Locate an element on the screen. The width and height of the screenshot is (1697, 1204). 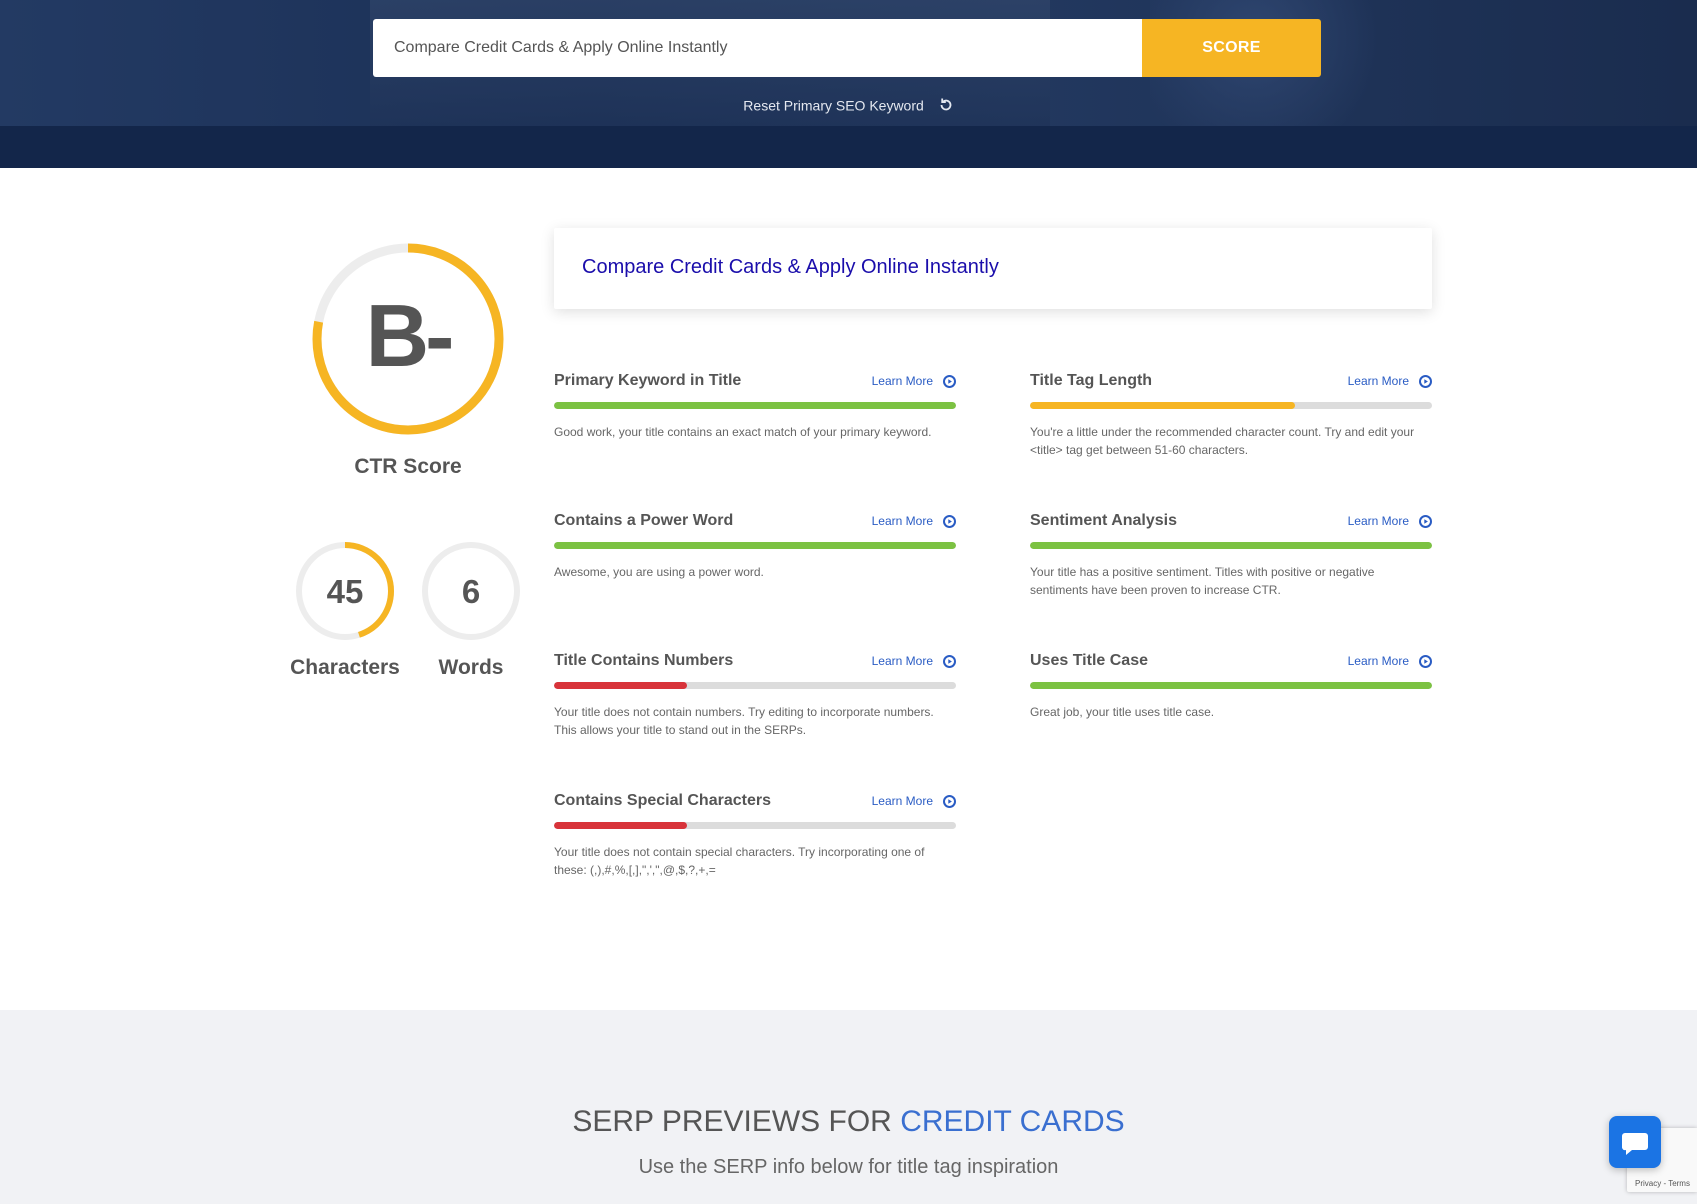
metric-title: Title Contains Numbers is located at coordinates (644, 660).